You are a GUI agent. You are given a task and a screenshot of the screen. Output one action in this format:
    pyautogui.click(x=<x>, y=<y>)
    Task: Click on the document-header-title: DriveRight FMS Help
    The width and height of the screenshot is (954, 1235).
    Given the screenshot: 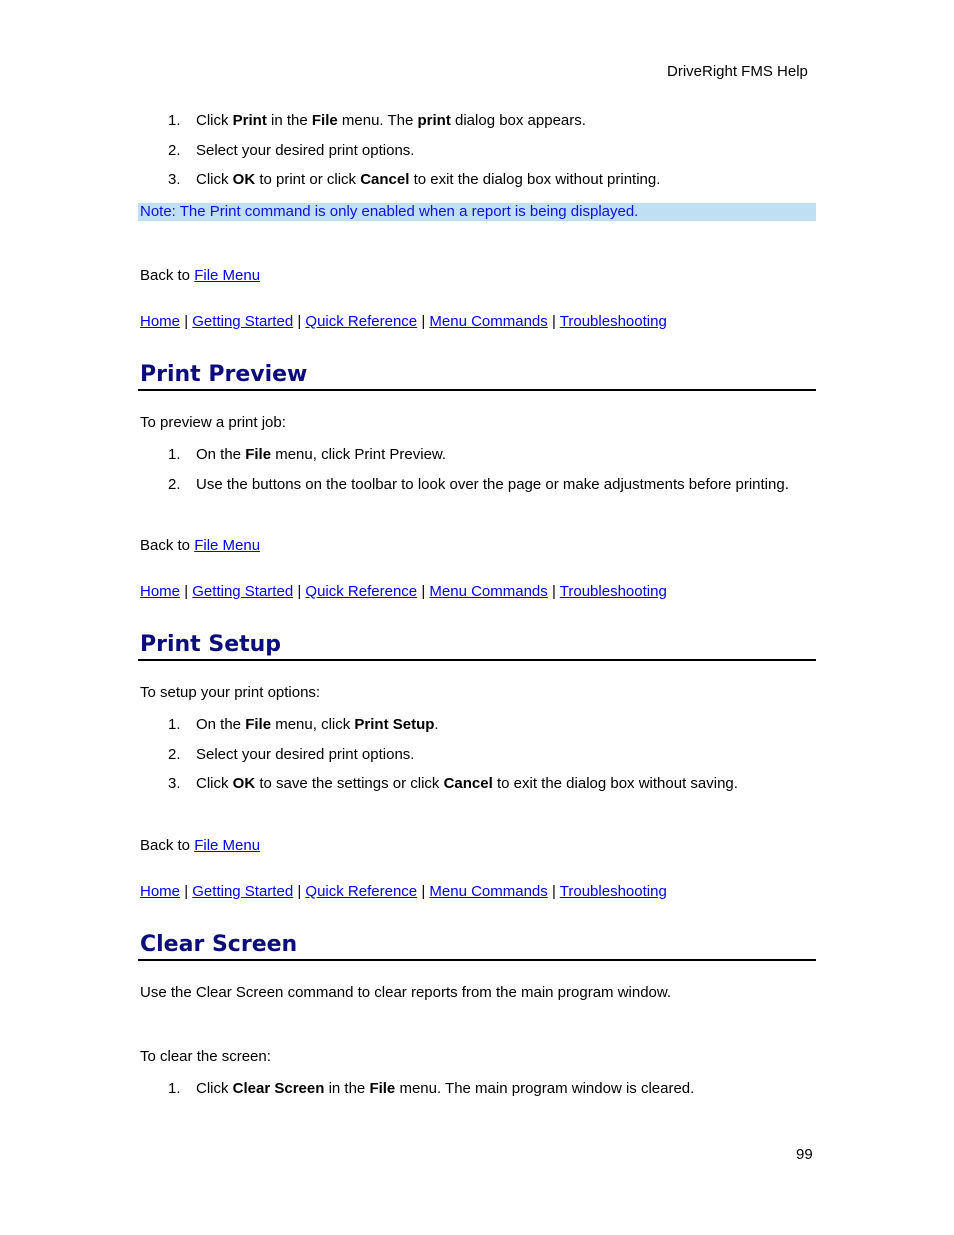 What is the action you would take?
    pyautogui.click(x=737, y=71)
    